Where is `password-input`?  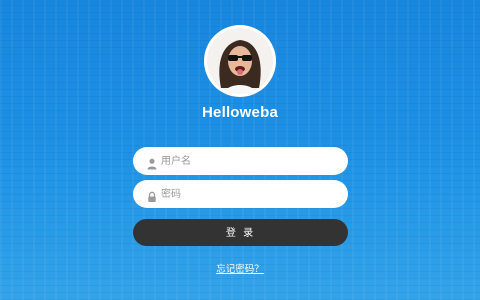 password-input is located at coordinates (251, 194).